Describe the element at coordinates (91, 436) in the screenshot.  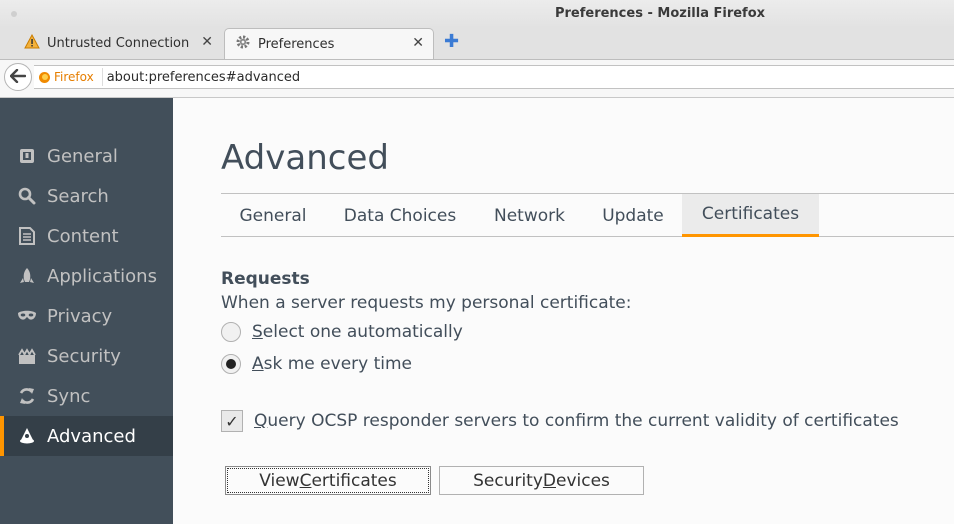
I see `sidebar-item-label: Advanced` at that location.